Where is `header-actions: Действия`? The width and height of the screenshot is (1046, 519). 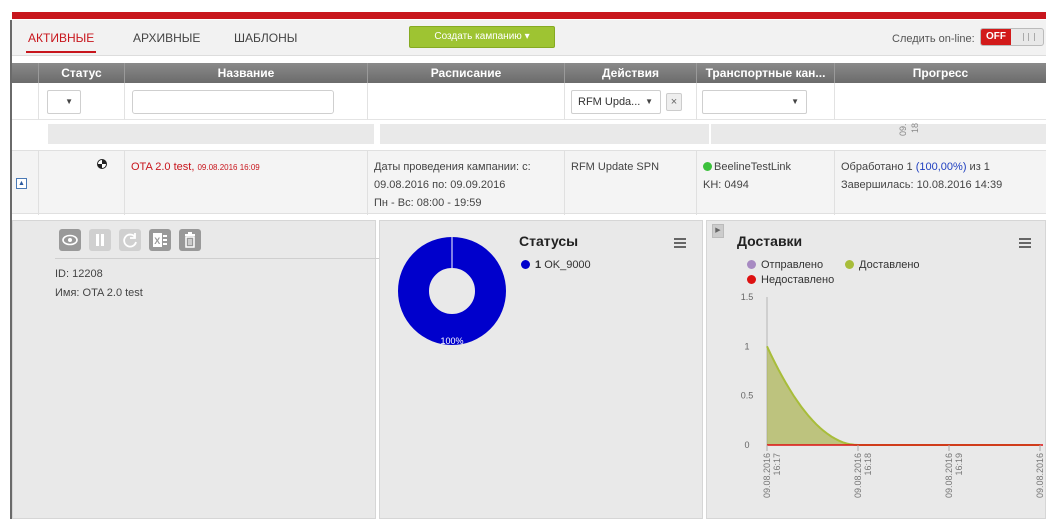 header-actions: Действия is located at coordinates (630, 73).